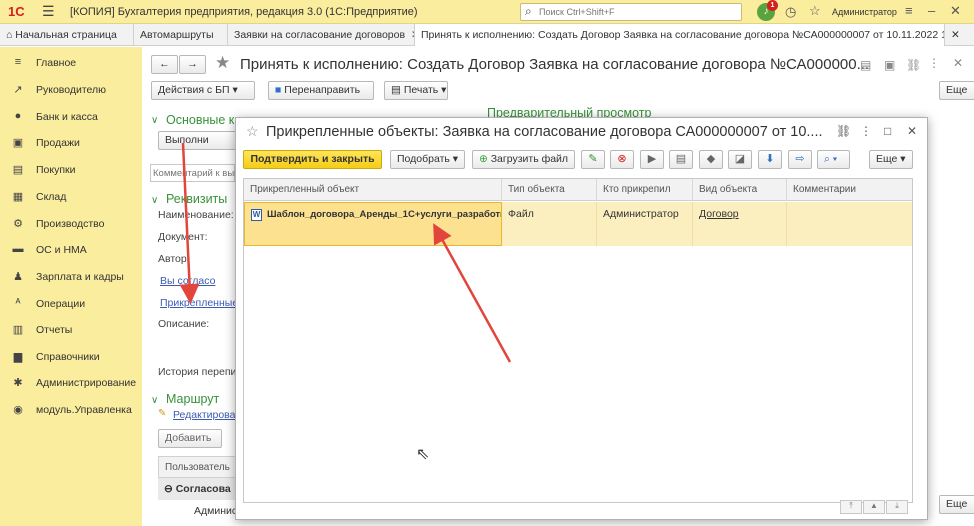 The image size is (974, 526). I want to click on cart-icon: ▤, so click(18, 170).